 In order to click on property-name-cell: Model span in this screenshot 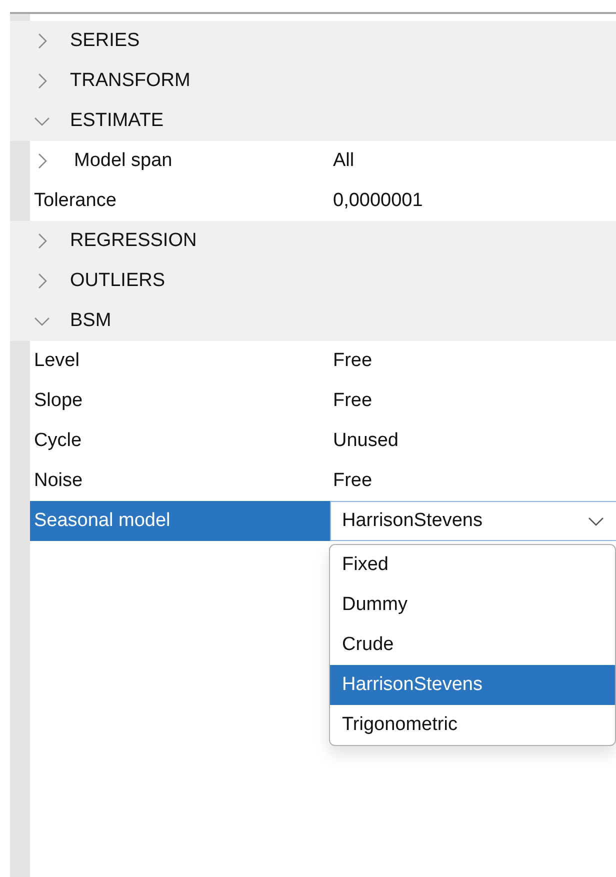, I will do `click(180, 161)`.